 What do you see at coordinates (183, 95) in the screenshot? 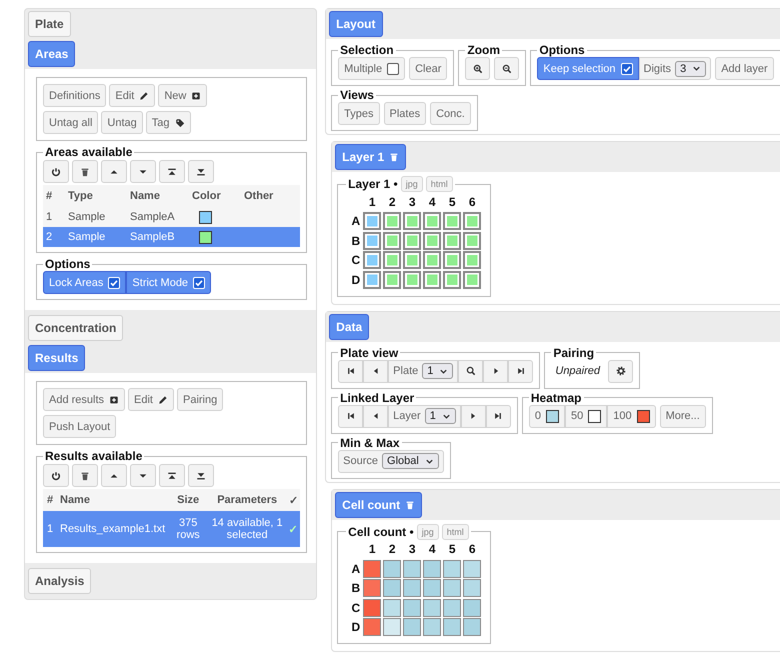
I see `button: New` at bounding box center [183, 95].